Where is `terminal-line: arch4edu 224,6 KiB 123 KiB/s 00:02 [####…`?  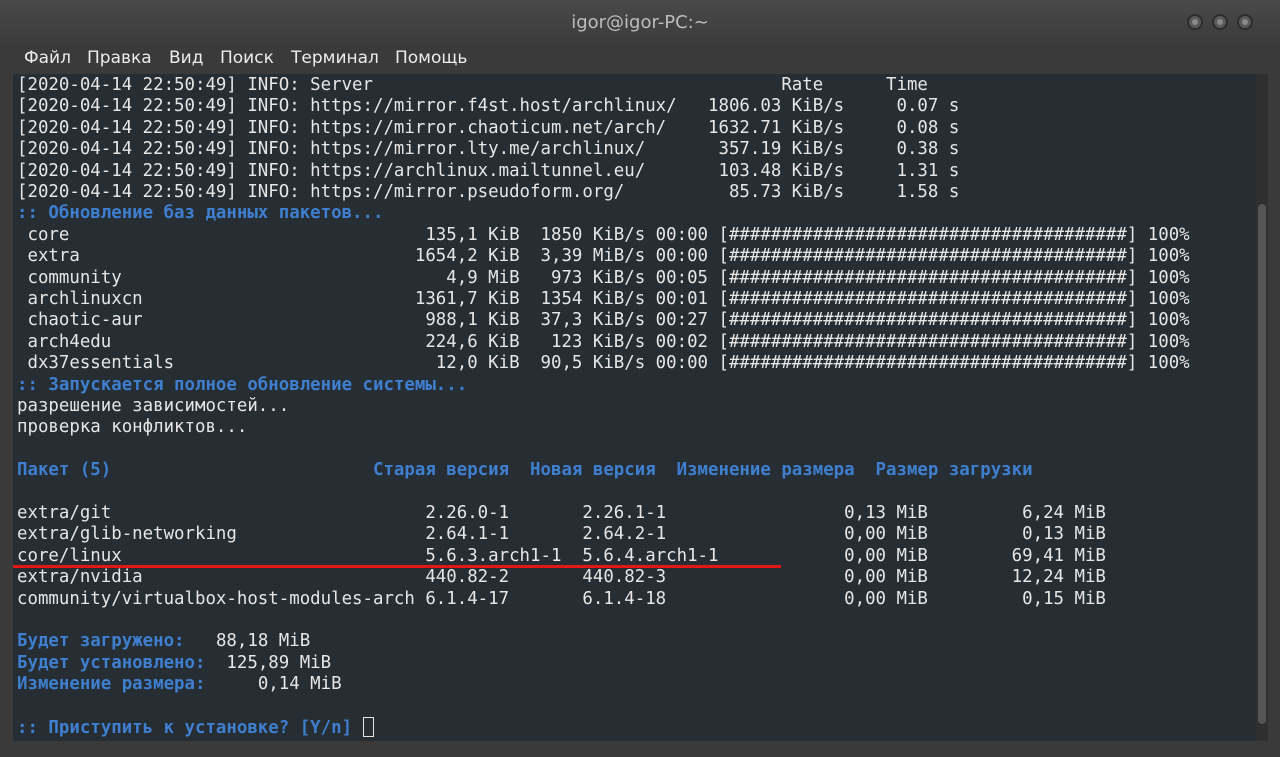 terminal-line: arch4edu 224,6 KiB 123 KiB/s 00:02 [####… is located at coordinates (603, 341).